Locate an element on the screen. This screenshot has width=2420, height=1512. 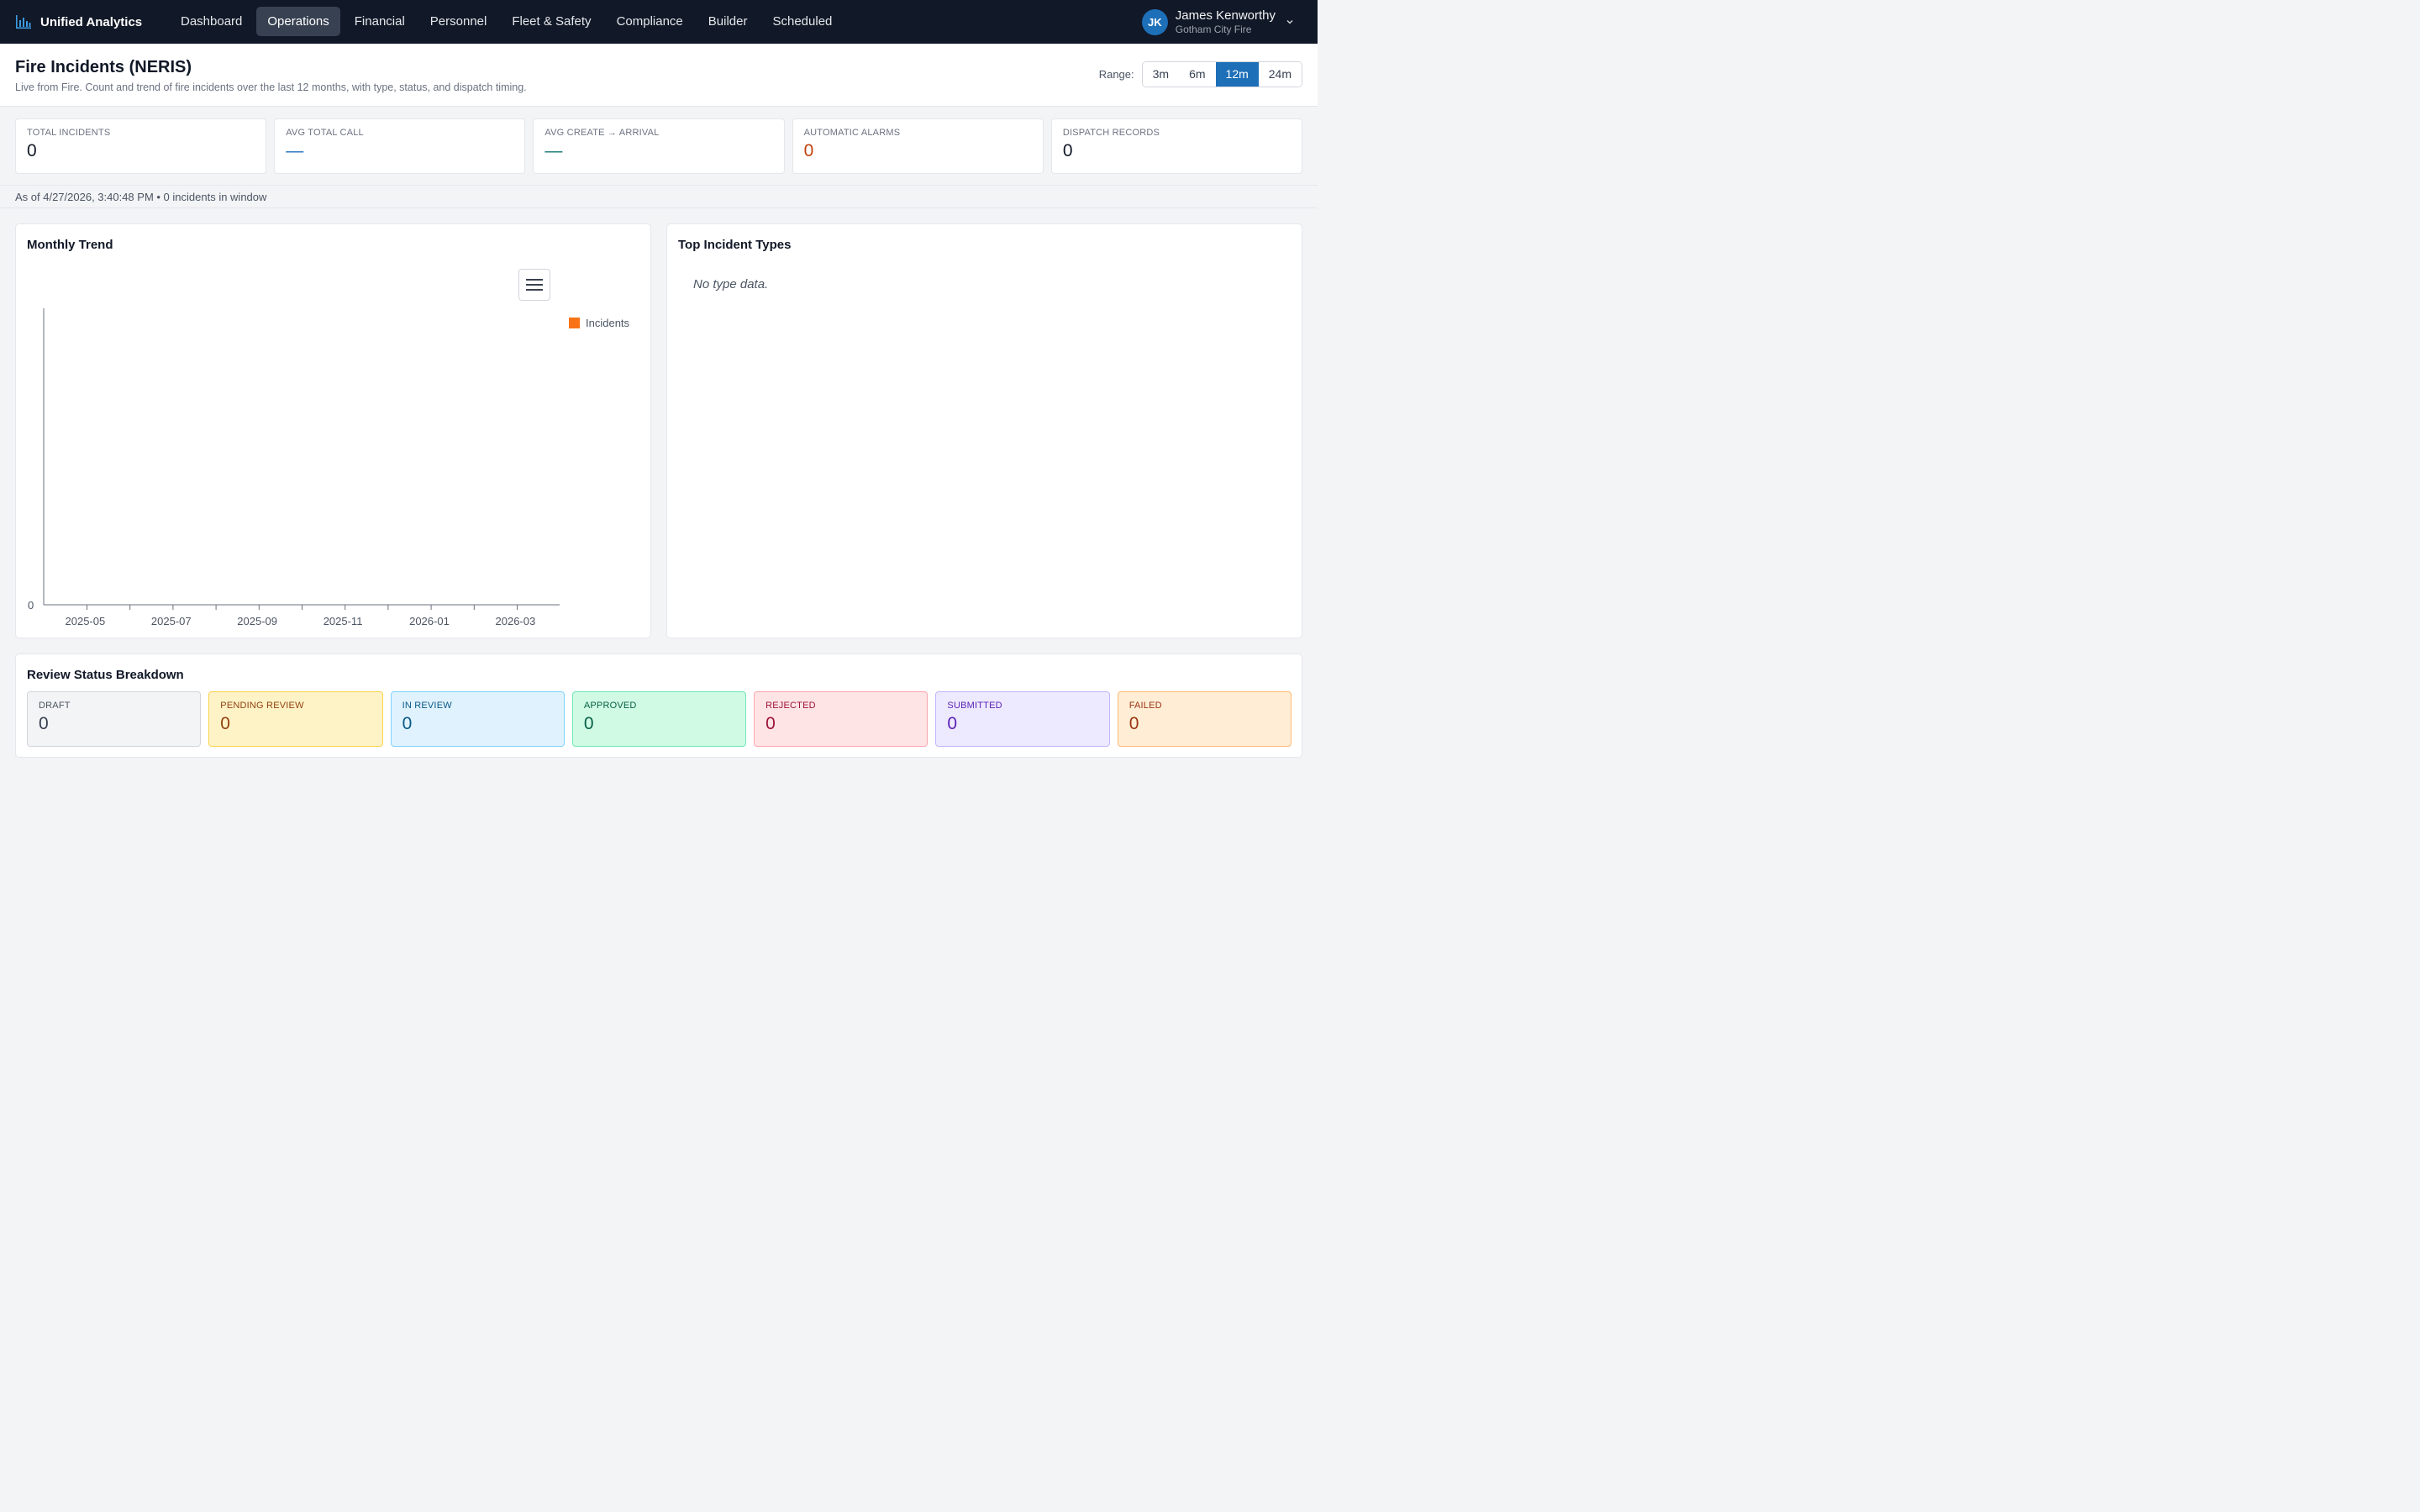
nav-item-operations: Operations is located at coordinates (298, 21).